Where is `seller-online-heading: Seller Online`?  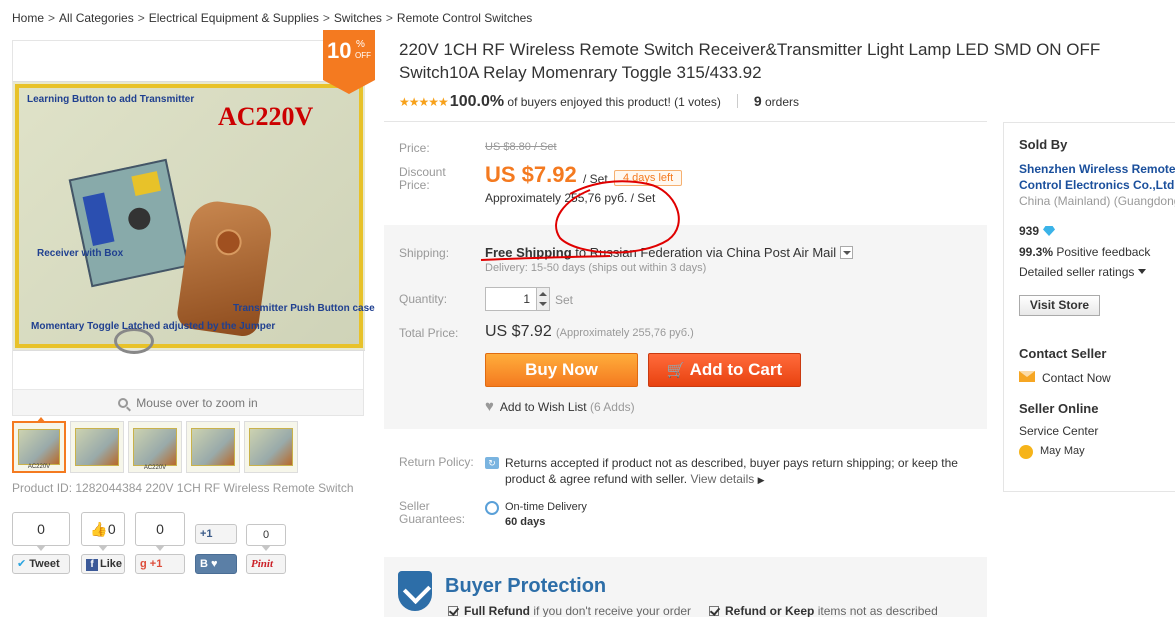
seller-online-heading: Seller Online is located at coordinates (1059, 408).